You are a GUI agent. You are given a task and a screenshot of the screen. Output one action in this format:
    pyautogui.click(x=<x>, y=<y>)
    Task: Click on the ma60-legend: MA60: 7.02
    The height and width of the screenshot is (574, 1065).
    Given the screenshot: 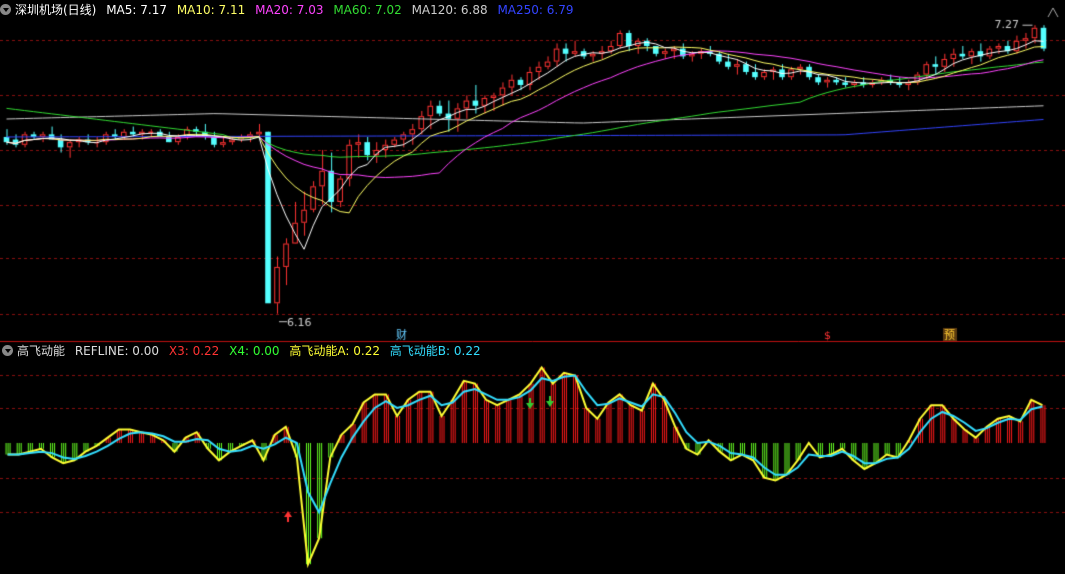 What is the action you would take?
    pyautogui.click(x=367, y=10)
    